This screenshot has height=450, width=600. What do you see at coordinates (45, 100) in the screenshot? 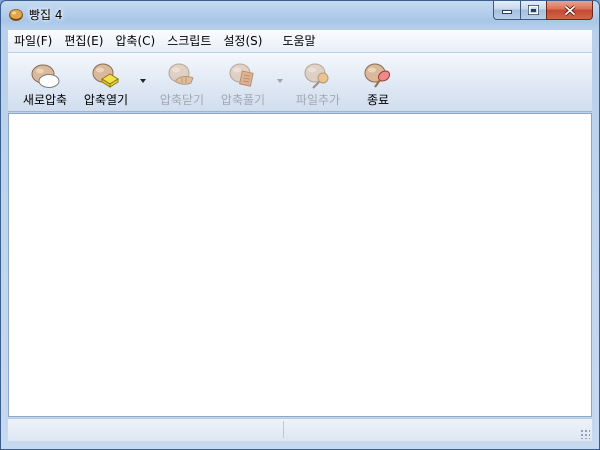
I see `new-archive-label: 새로압축` at bounding box center [45, 100].